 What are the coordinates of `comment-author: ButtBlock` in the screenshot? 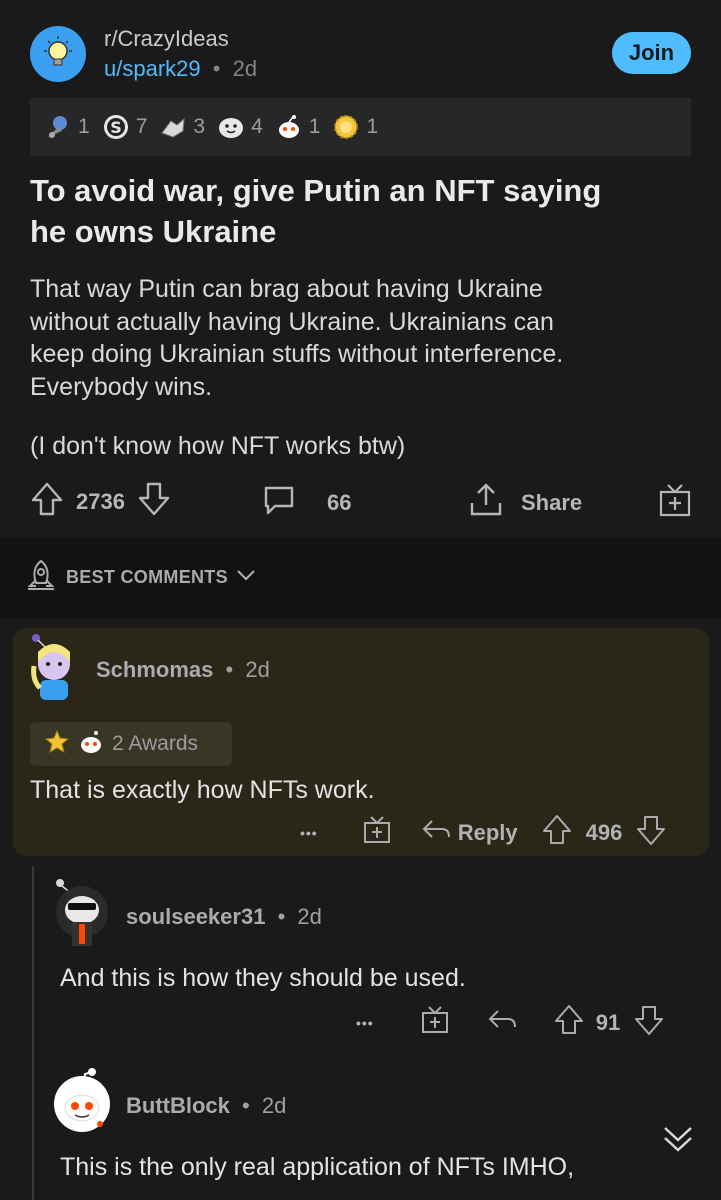 It's located at (178, 1105).